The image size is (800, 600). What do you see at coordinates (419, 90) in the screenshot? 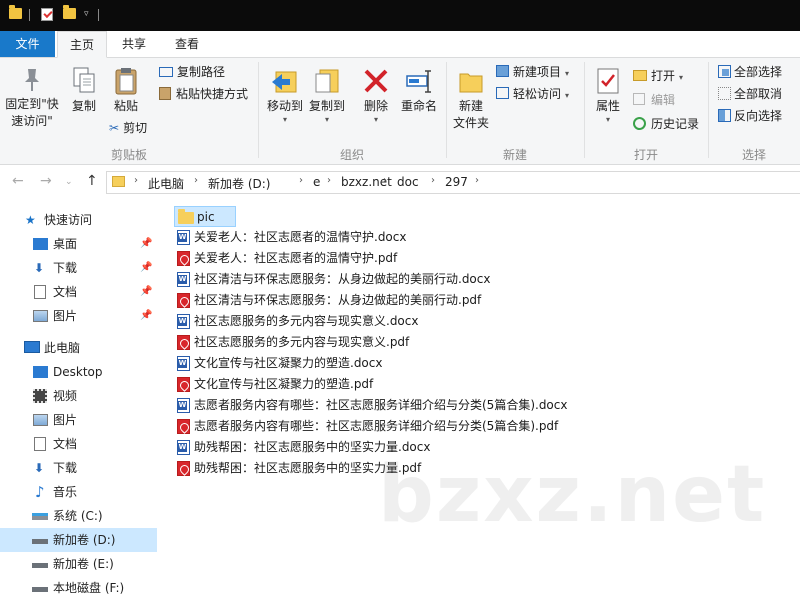
I see `rename-button: 重命名` at bounding box center [419, 90].